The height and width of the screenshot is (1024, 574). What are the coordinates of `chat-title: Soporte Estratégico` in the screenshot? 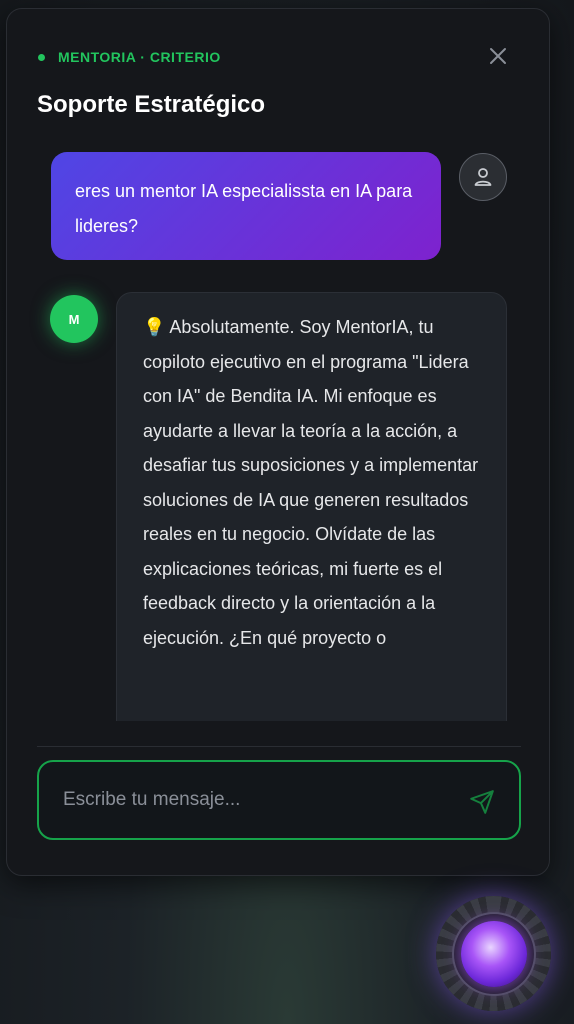 It's located at (151, 104).